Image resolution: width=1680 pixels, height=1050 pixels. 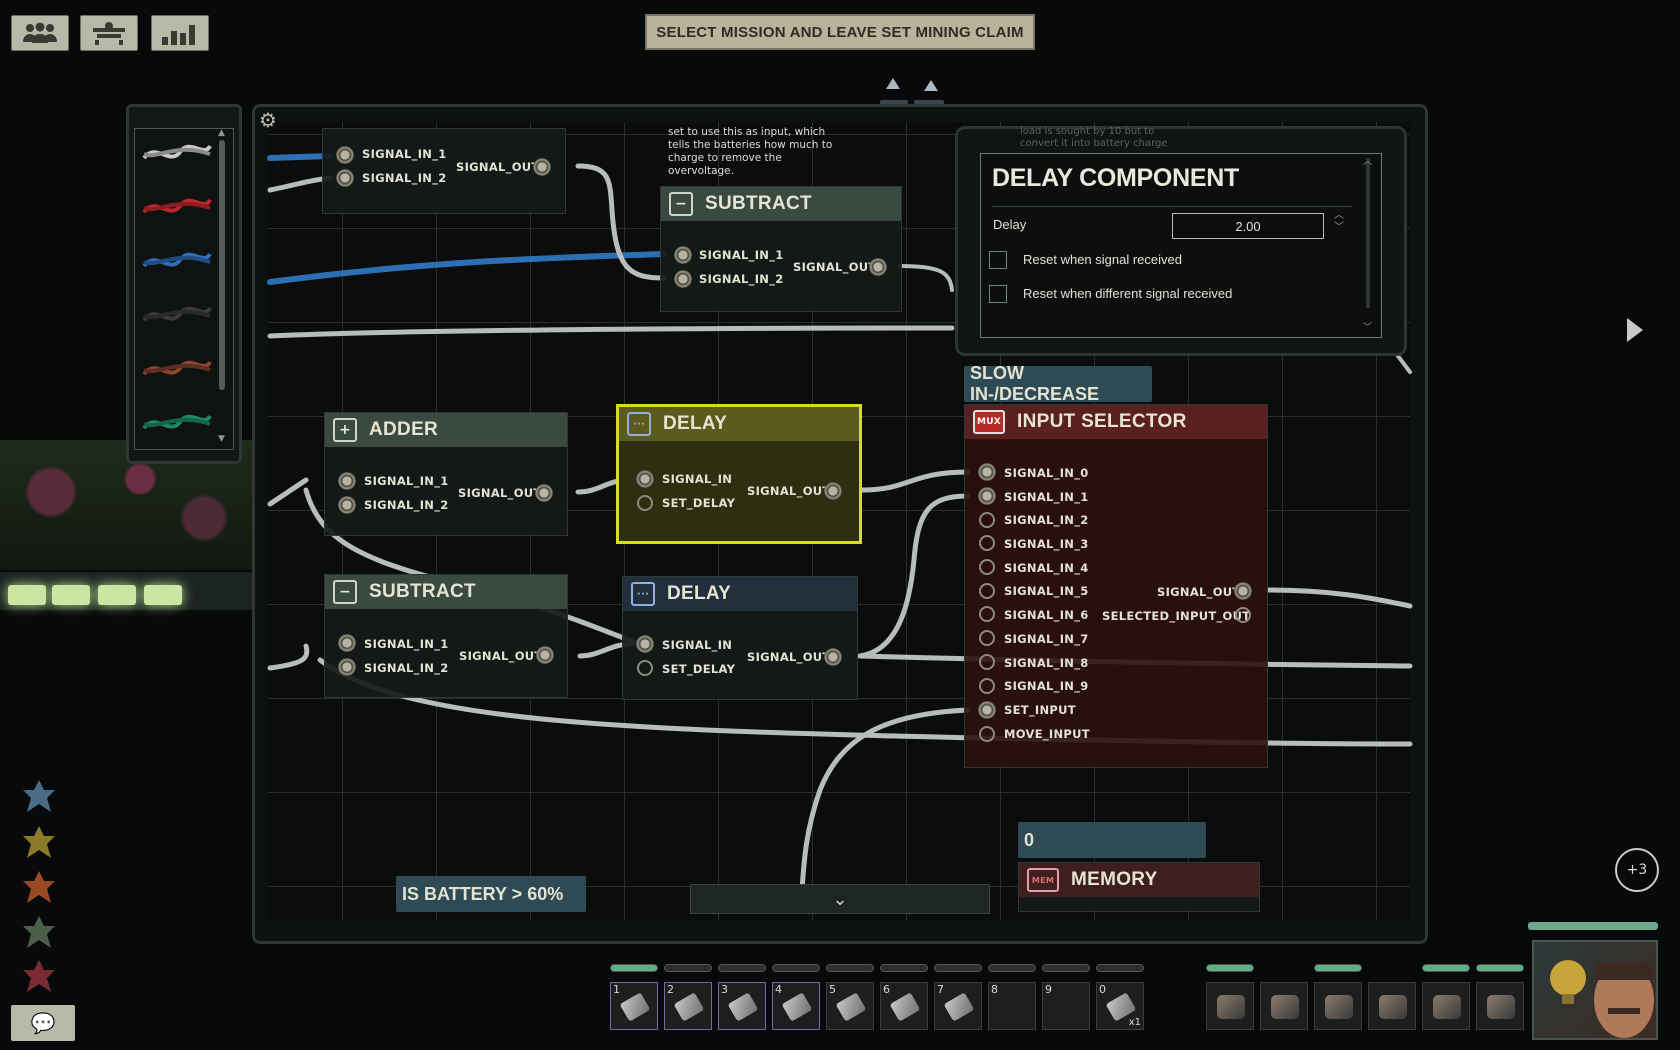 What do you see at coordinates (634, 1006) in the screenshot?
I see `hotbar-slot: 1` at bounding box center [634, 1006].